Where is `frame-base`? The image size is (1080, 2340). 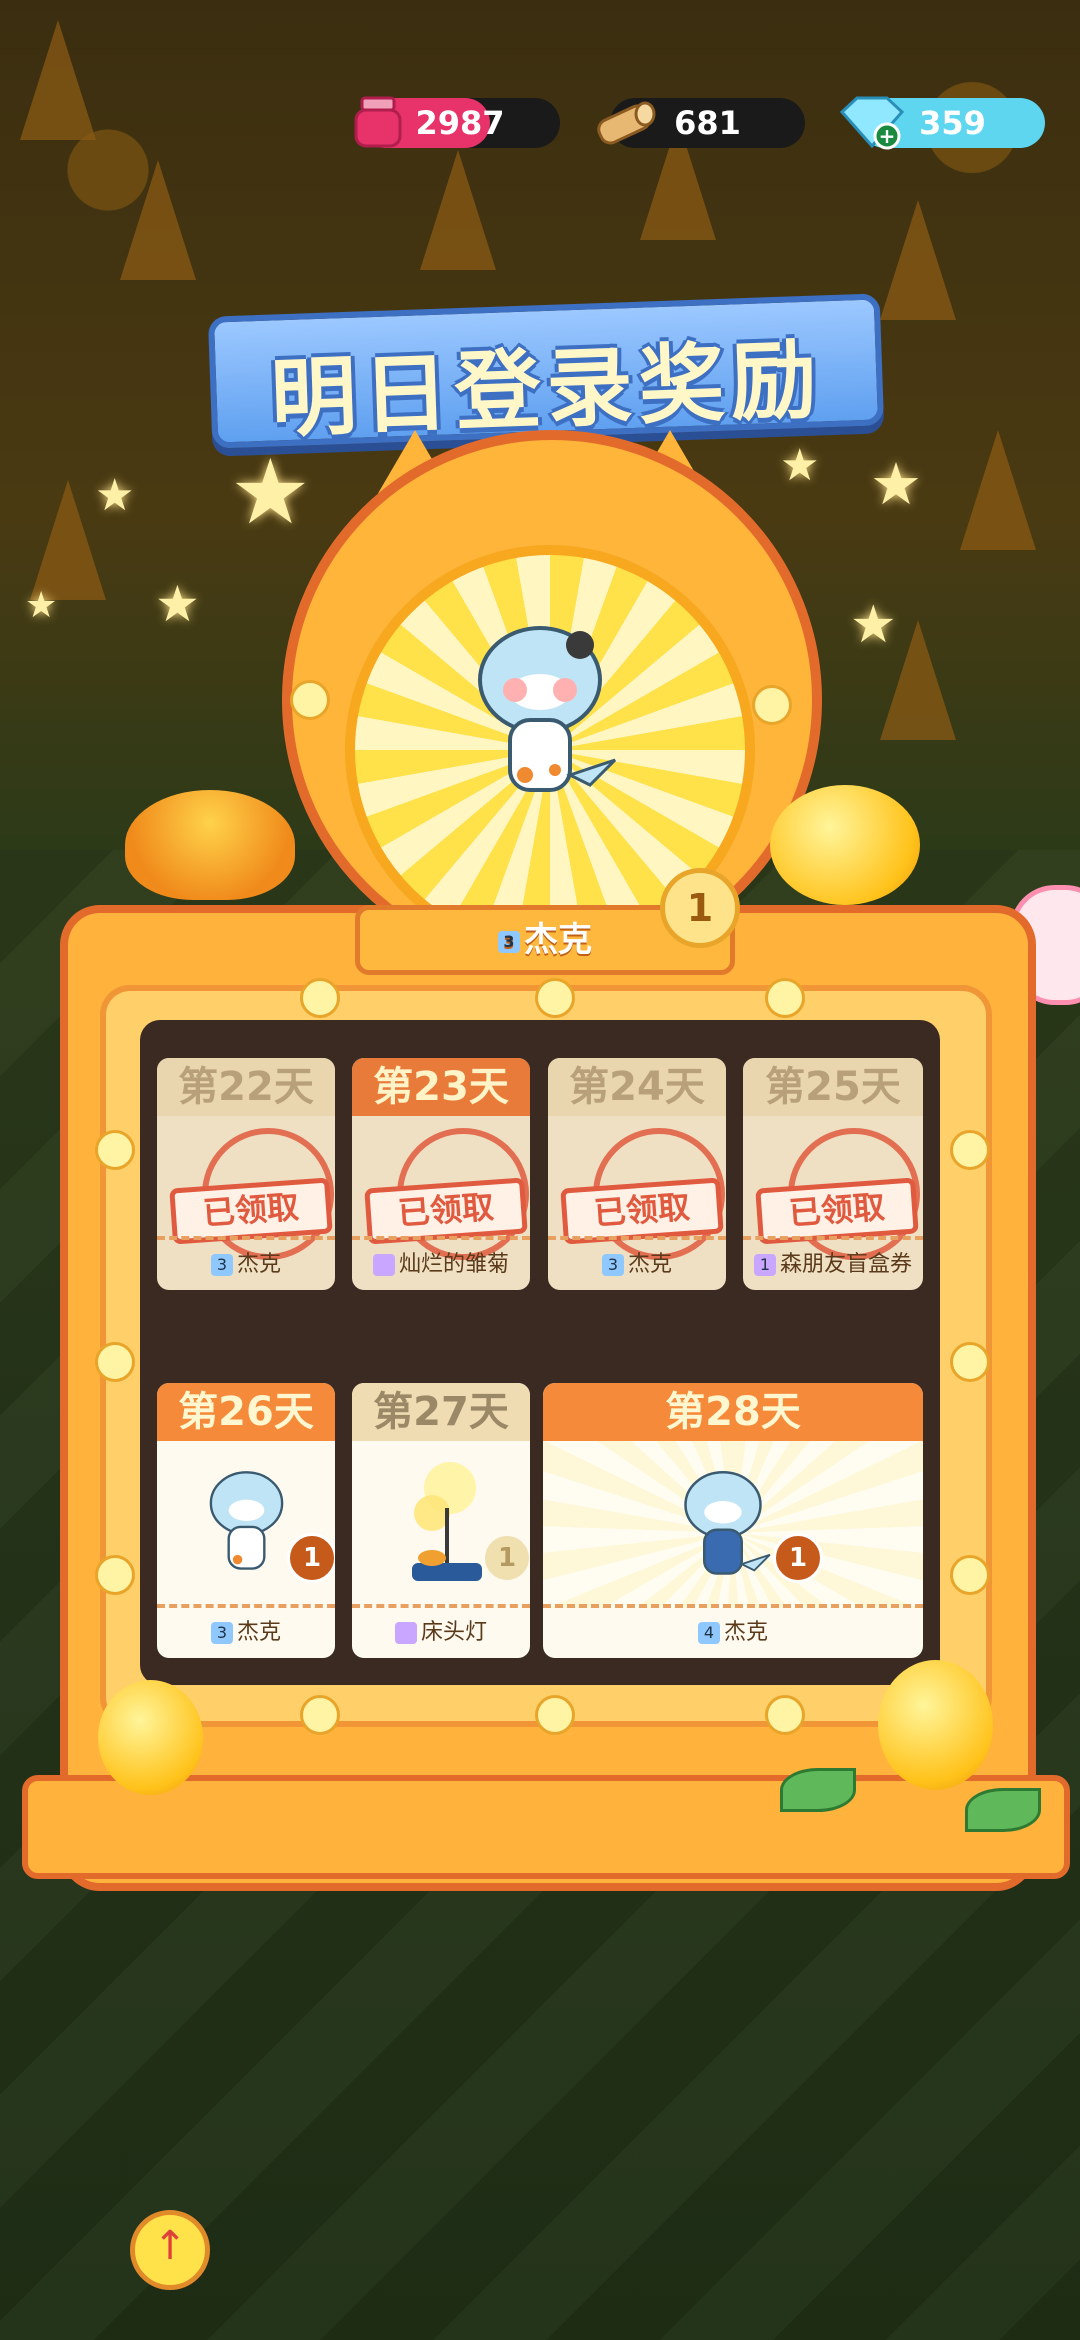 frame-base is located at coordinates (546, 1827).